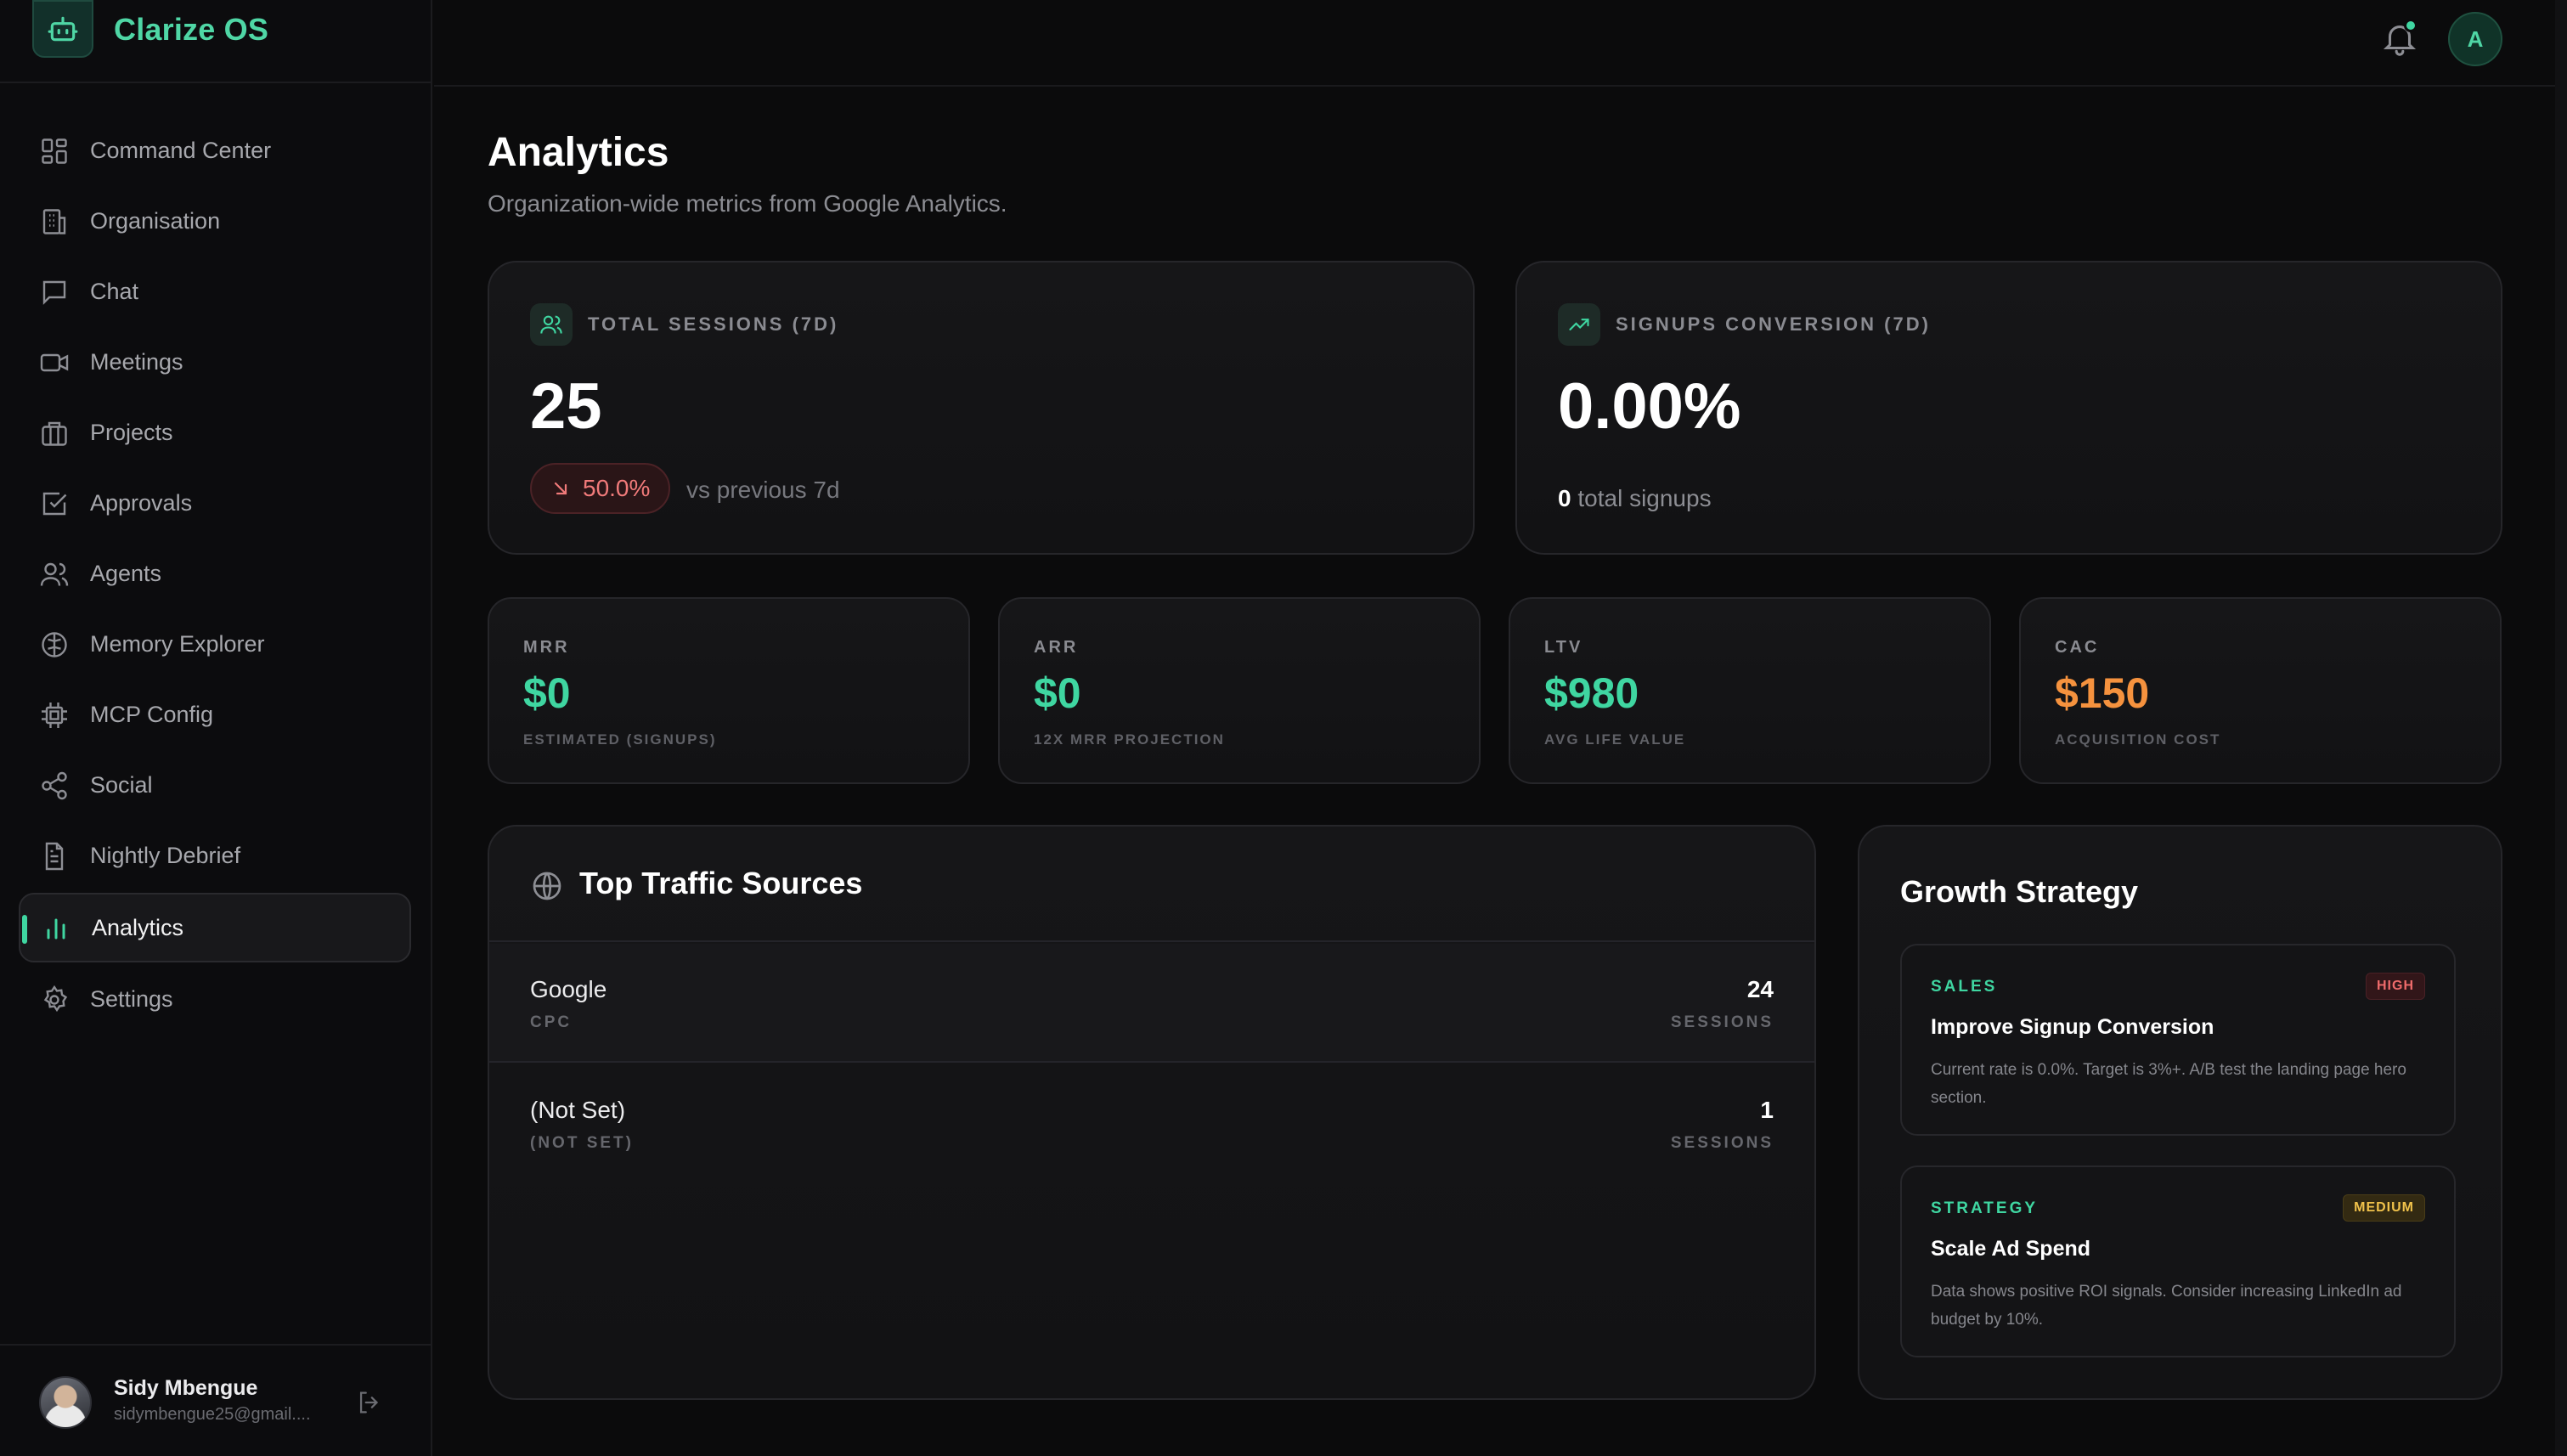 The width and height of the screenshot is (2567, 1456). What do you see at coordinates (2475, 39) in the screenshot?
I see `avatar: A` at bounding box center [2475, 39].